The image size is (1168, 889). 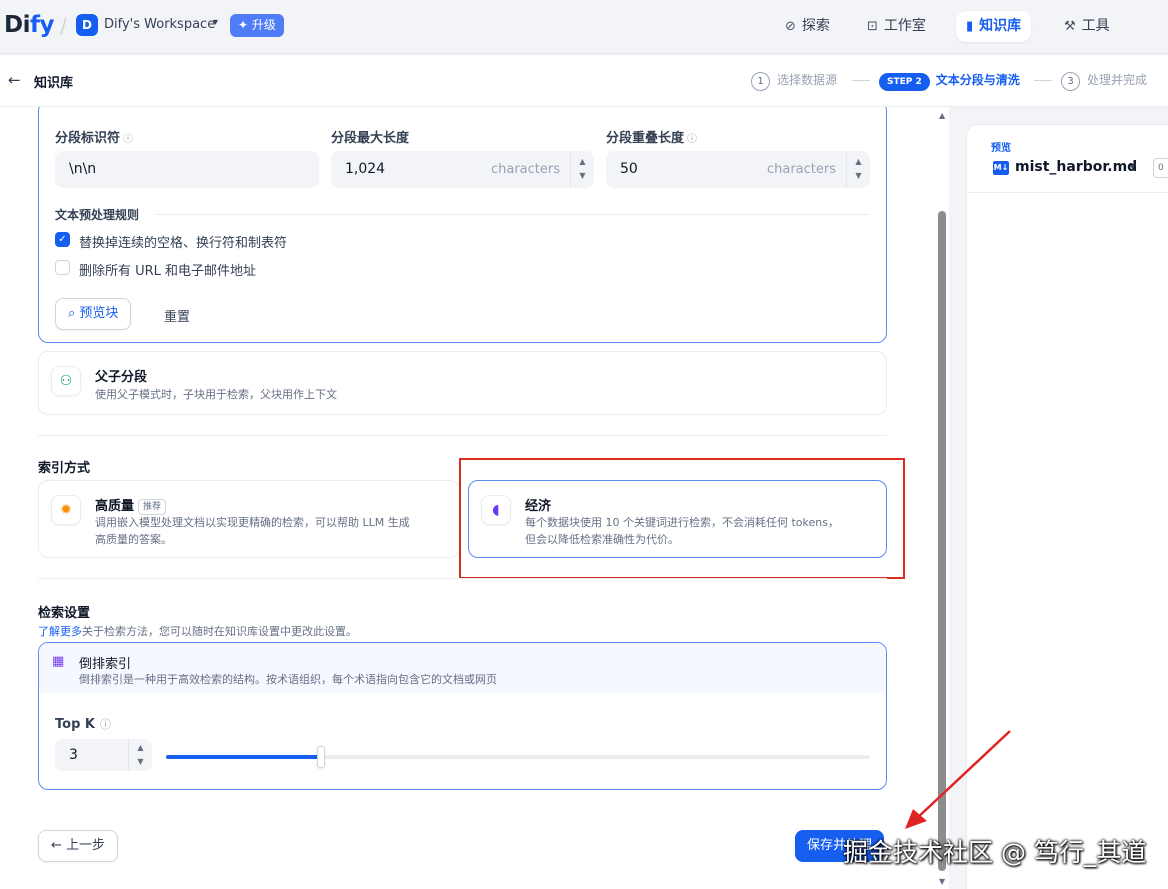 I want to click on nav-studio: ⊡ 工作室, so click(x=896, y=26).